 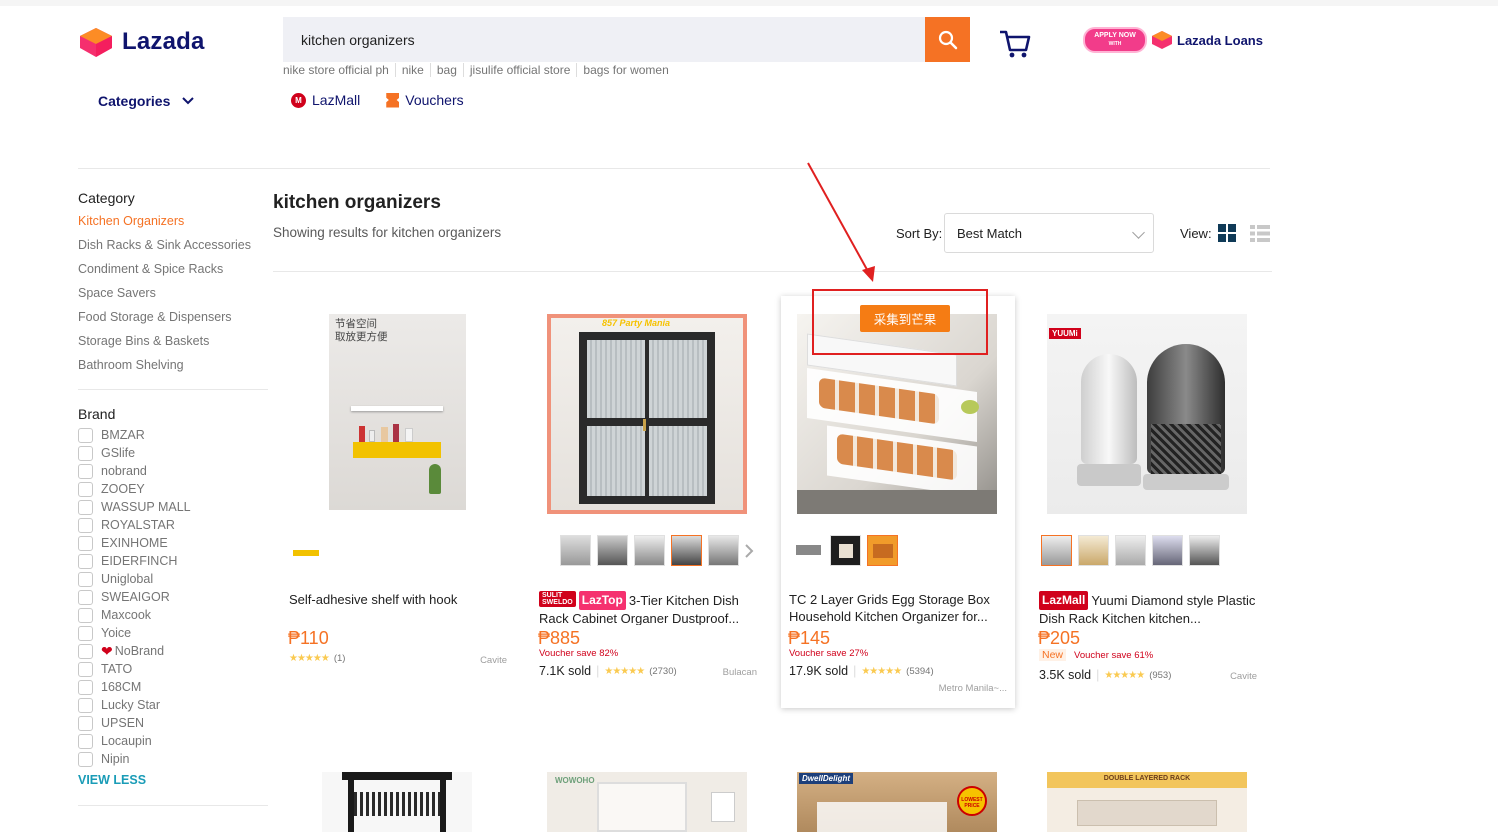 I want to click on suggestion-link: nike store official ph, so click(x=339, y=70).